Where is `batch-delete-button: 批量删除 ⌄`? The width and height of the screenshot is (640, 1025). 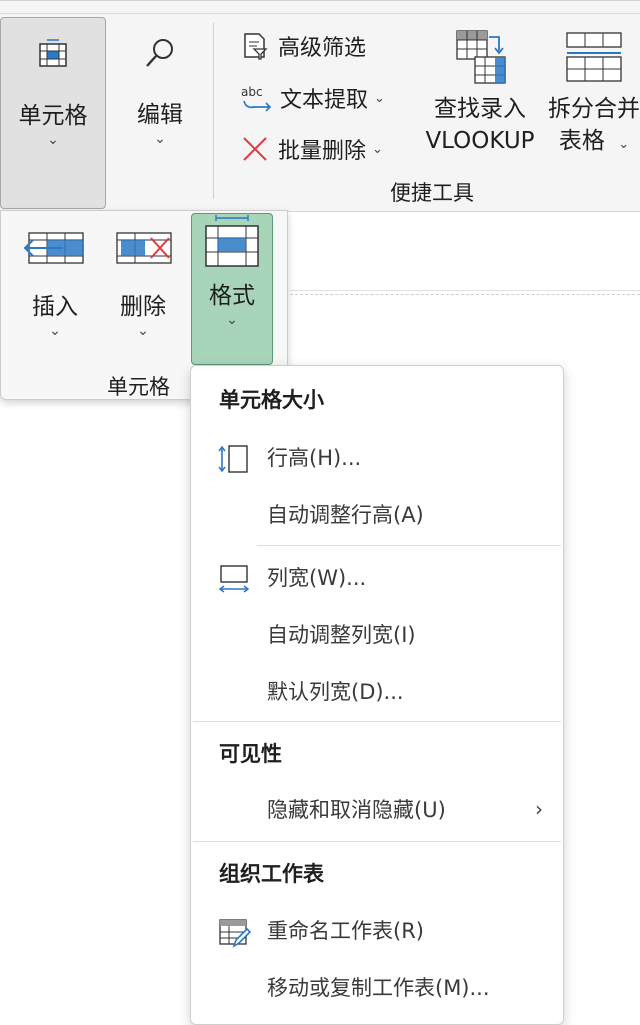 batch-delete-button: 批量删除 ⌄ is located at coordinates (311, 149).